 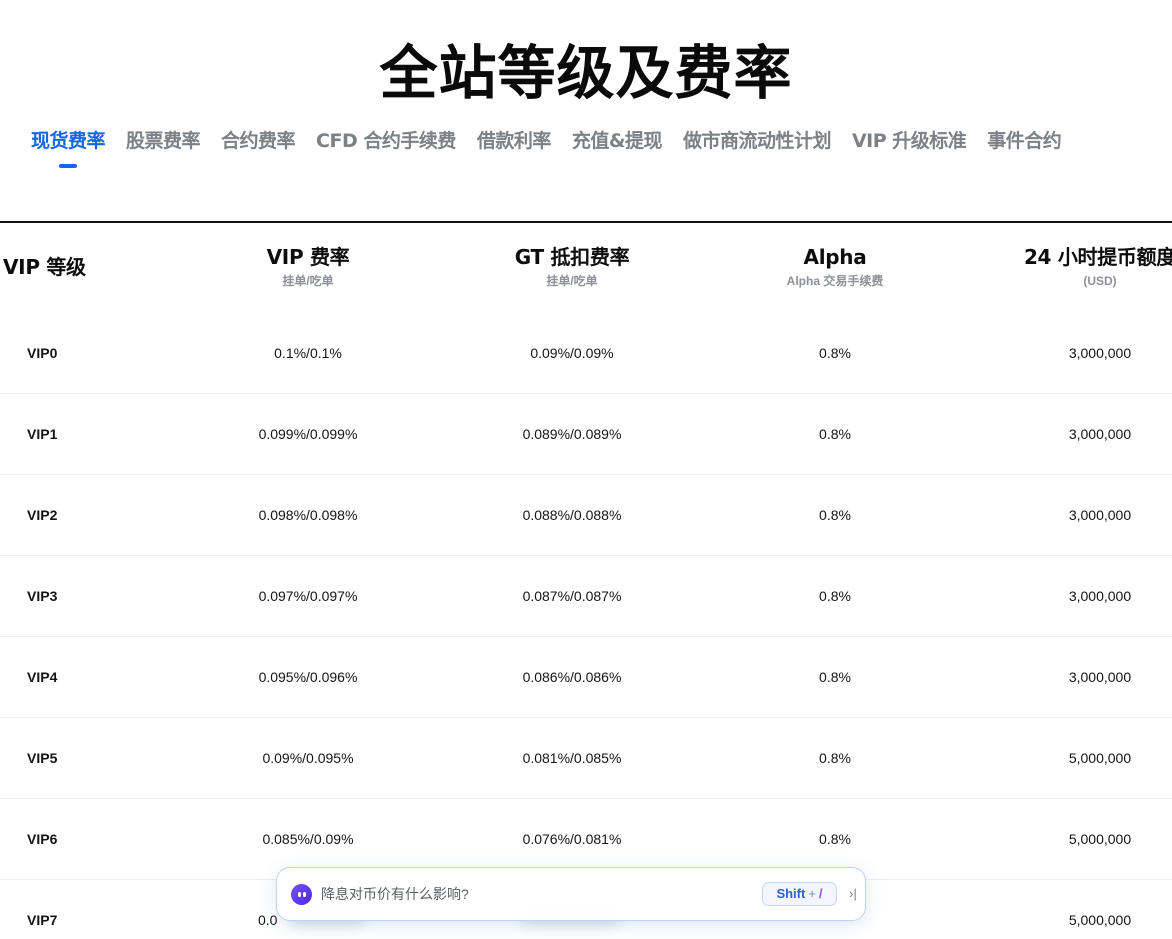 What do you see at coordinates (308, 515) in the screenshot?
I see `cell-vip-fee: 0.098%/0.098%` at bounding box center [308, 515].